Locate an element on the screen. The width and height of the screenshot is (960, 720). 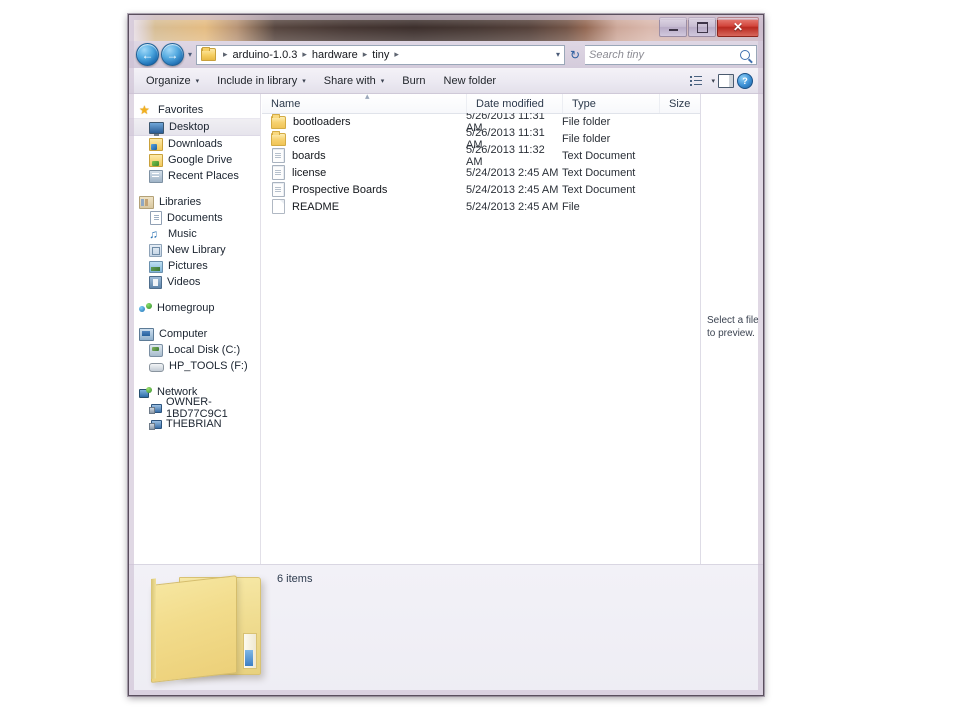
column-label: Name is located at coordinates (286, 103).